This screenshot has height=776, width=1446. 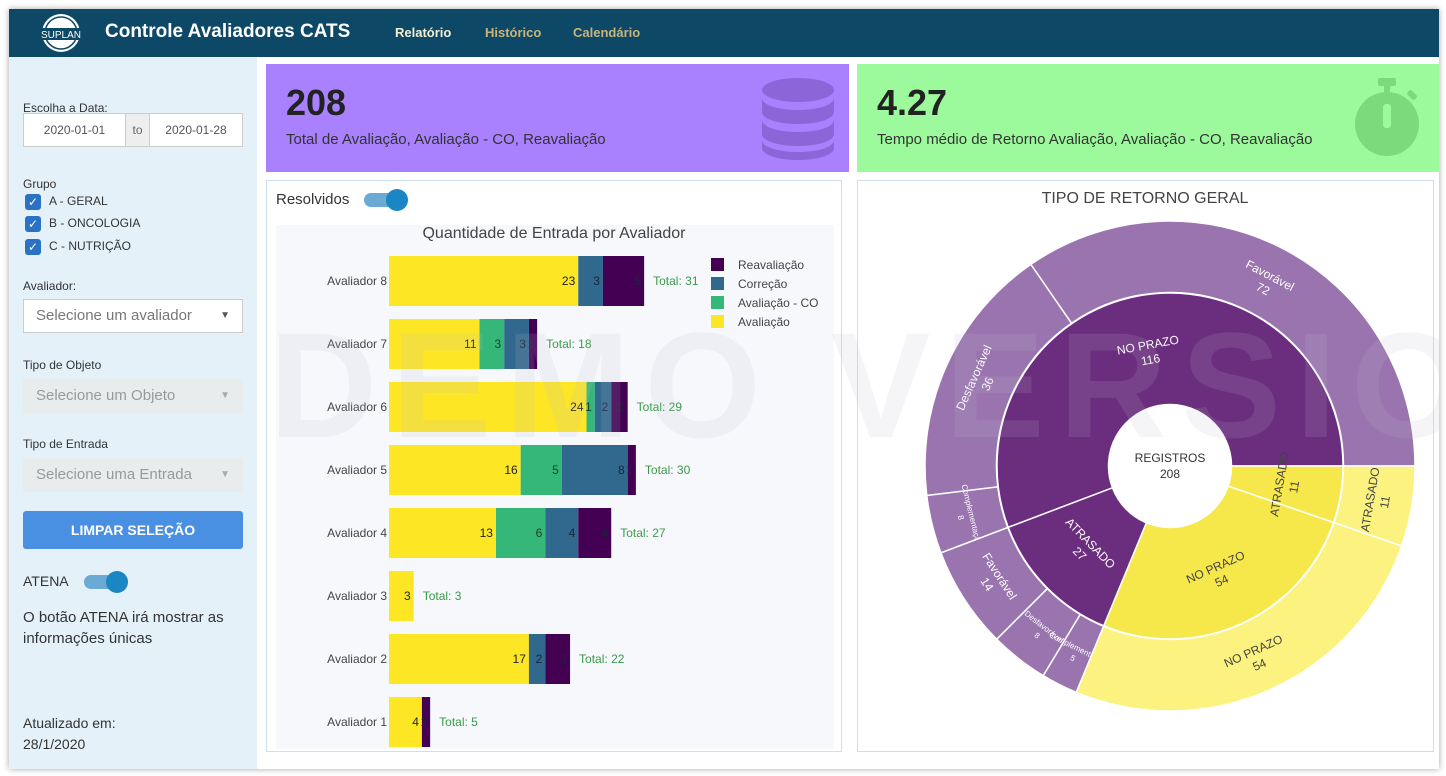 What do you see at coordinates (95, 223) in the screenshot?
I see `checkbox-label-b-oncologia: B - ONCOLOGIA` at bounding box center [95, 223].